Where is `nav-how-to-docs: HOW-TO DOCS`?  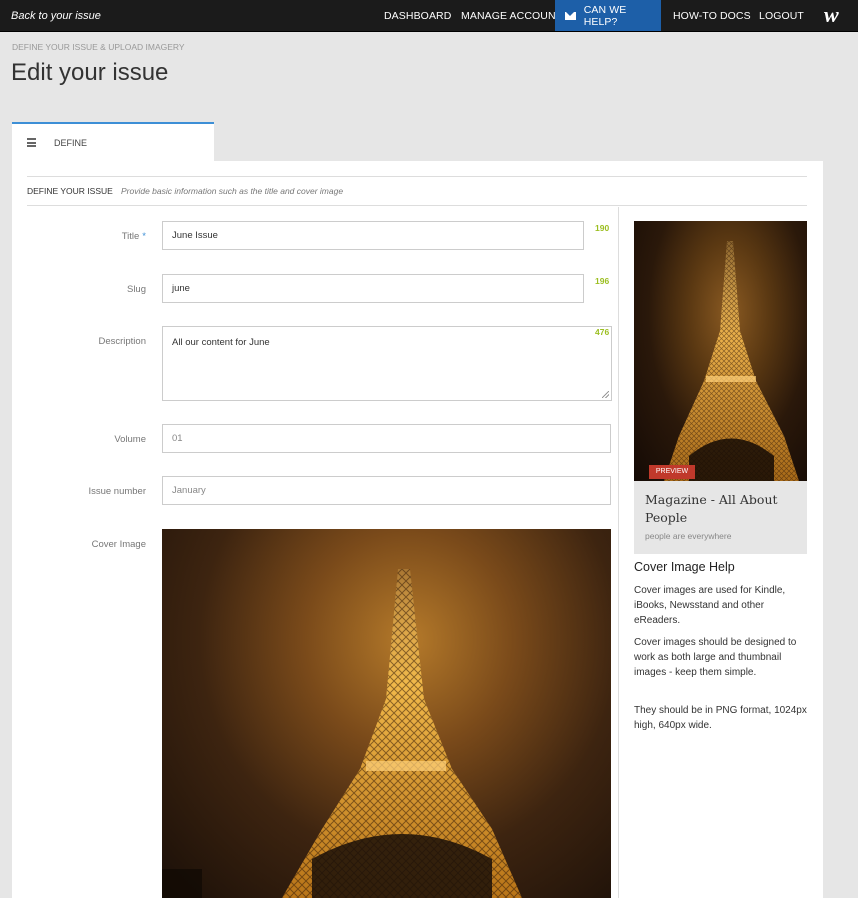
nav-how-to-docs: HOW-TO DOCS is located at coordinates (712, 15).